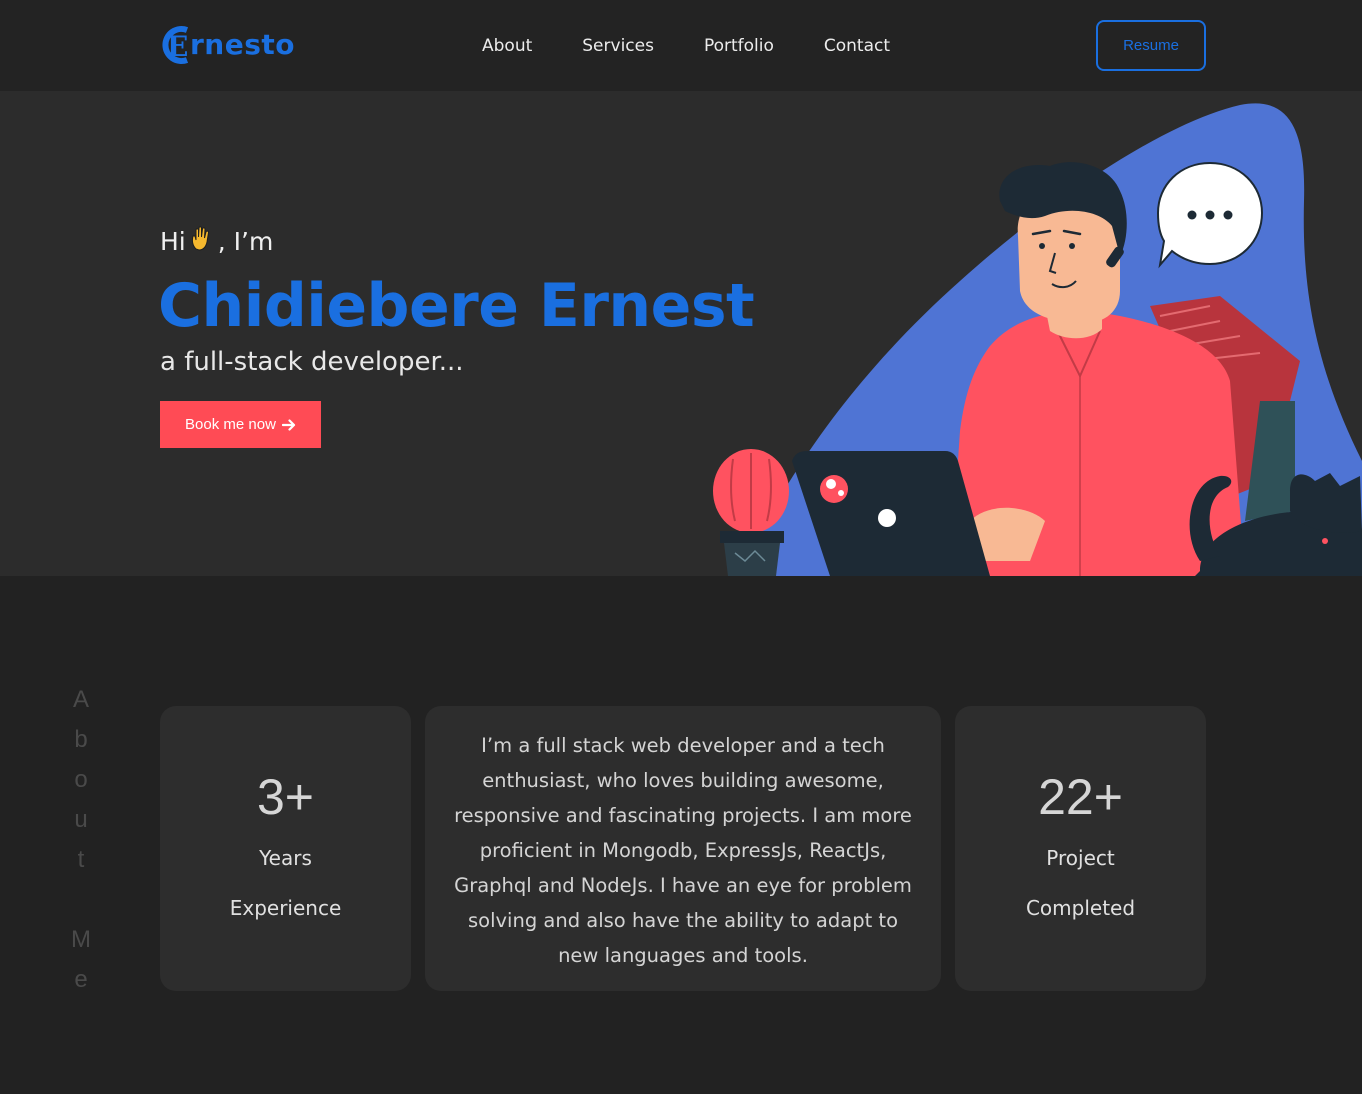  I want to click on speech-bubble-icon, so click(1210, 215).